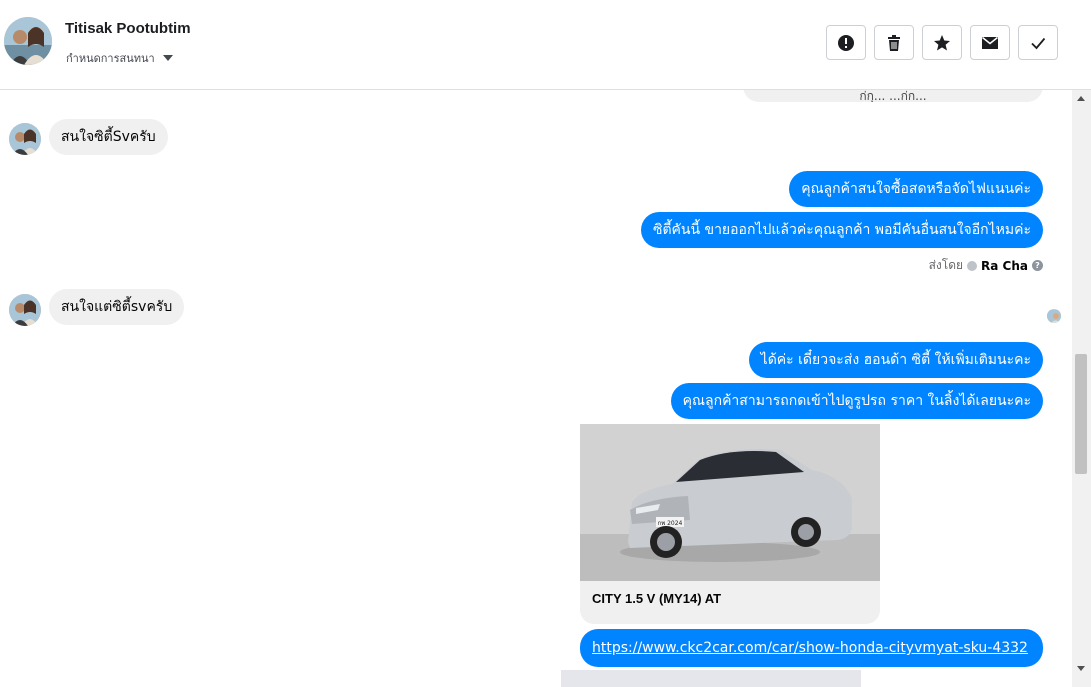 The height and width of the screenshot is (687, 1091). I want to click on help-icon: ?, so click(1037, 265).